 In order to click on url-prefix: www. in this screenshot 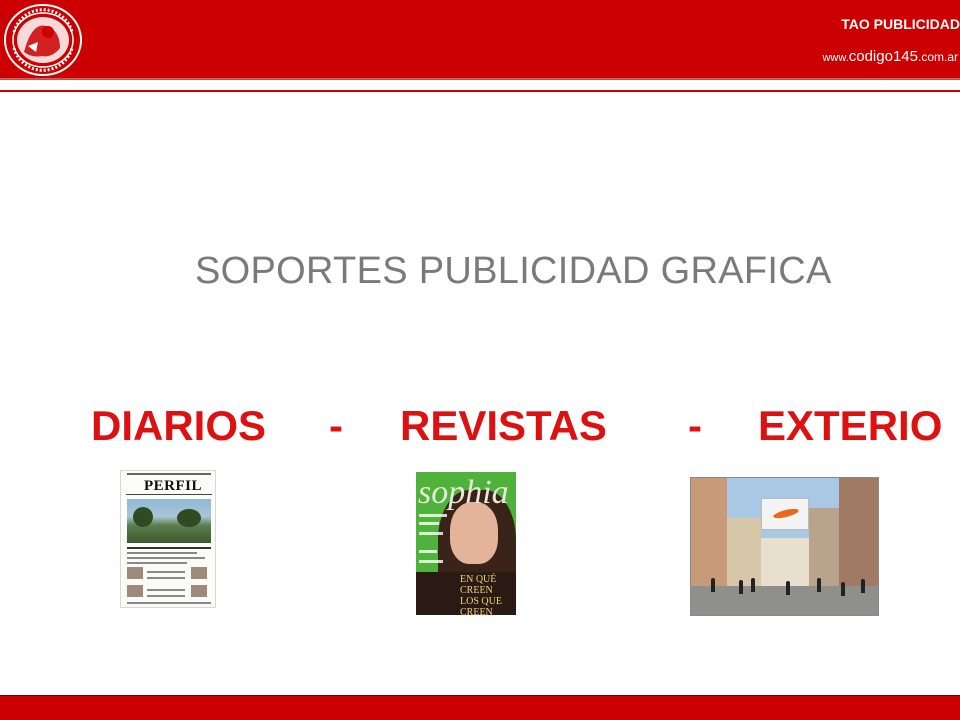, I will do `click(835, 58)`.